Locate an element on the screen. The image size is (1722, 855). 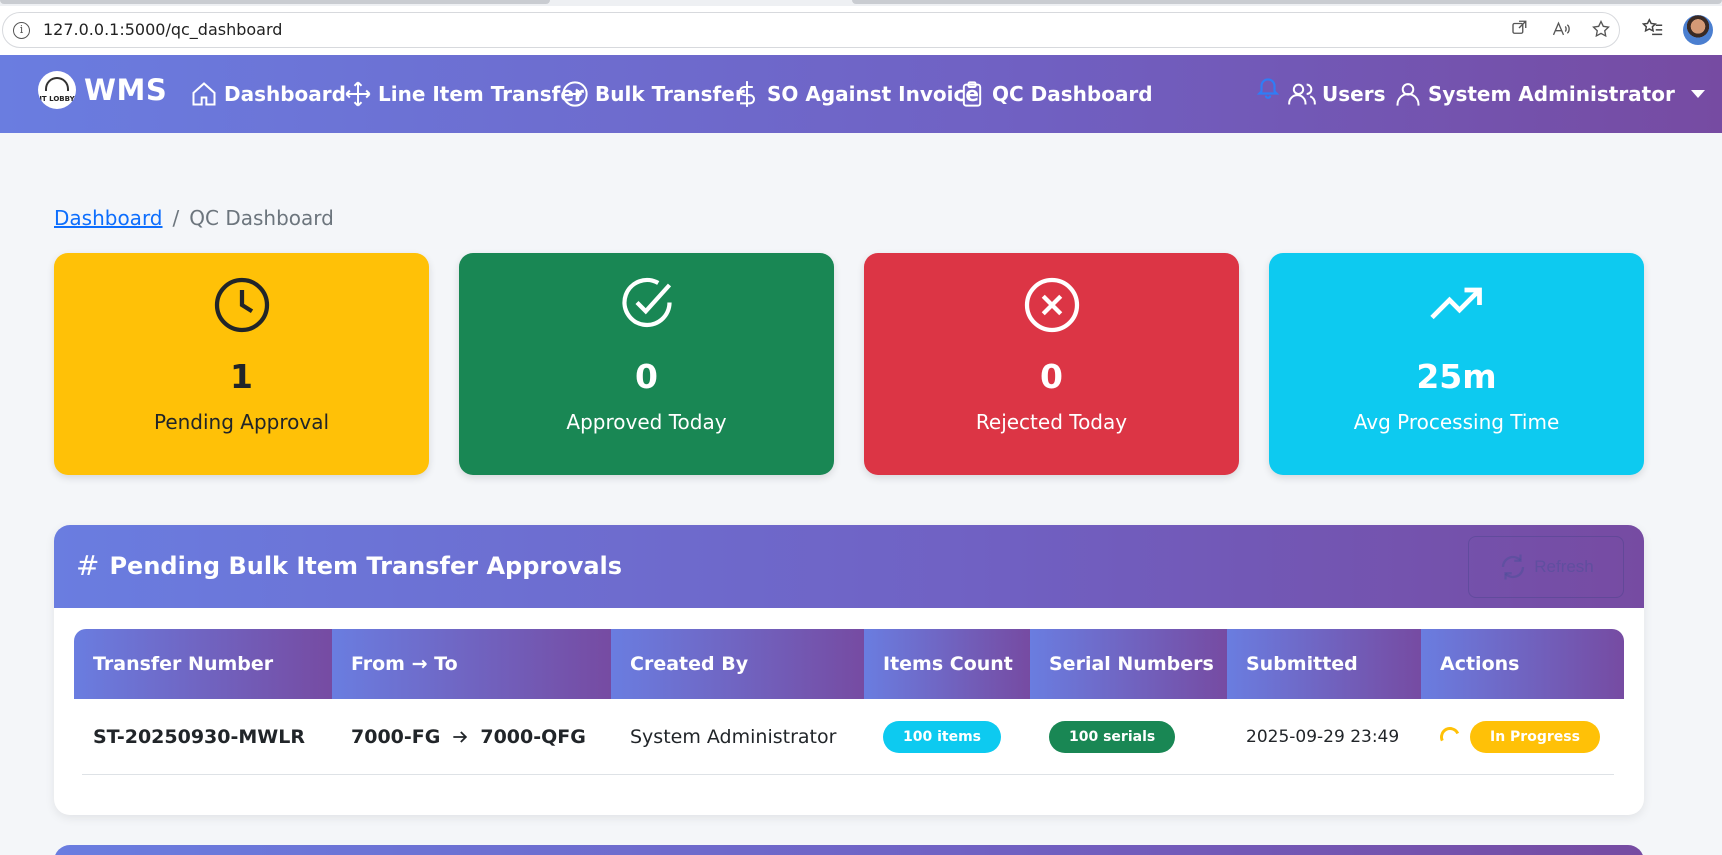
stat-label: Rejected Today is located at coordinates (1051, 422).